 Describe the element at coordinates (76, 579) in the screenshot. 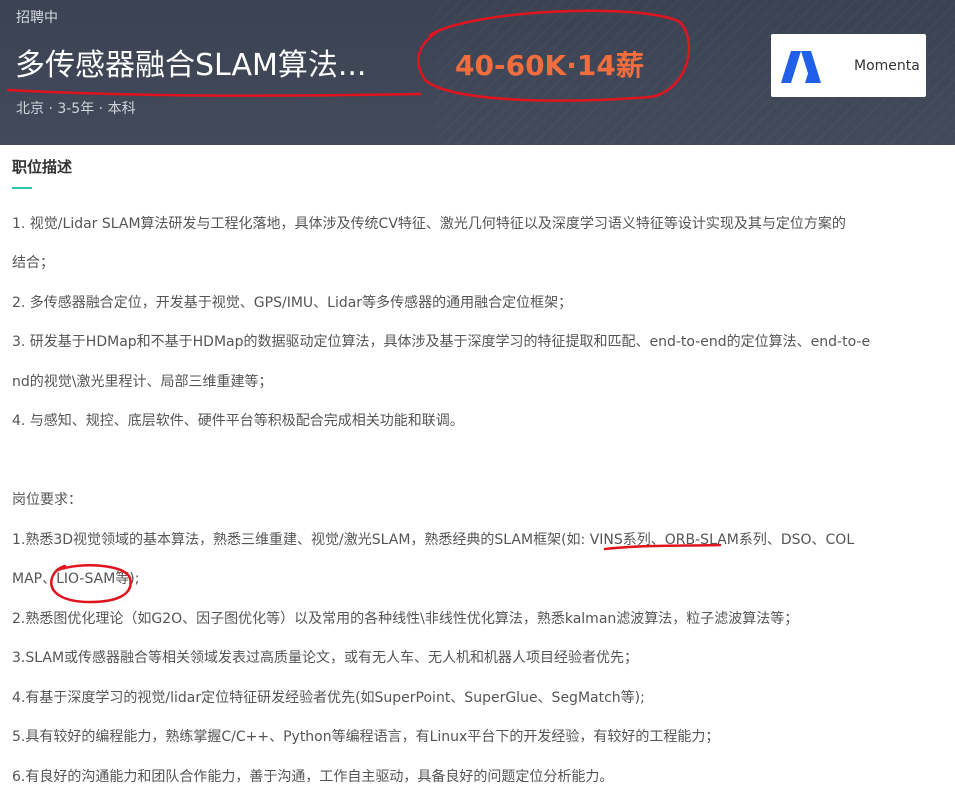

I see `requirement-line: MAP、LIO-SAM等);` at that location.